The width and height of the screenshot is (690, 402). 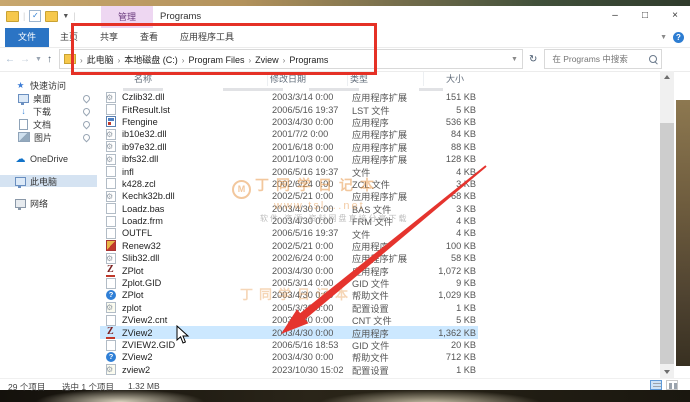 I want to click on file-date: 2003/3/14 0:00, so click(x=303, y=97).